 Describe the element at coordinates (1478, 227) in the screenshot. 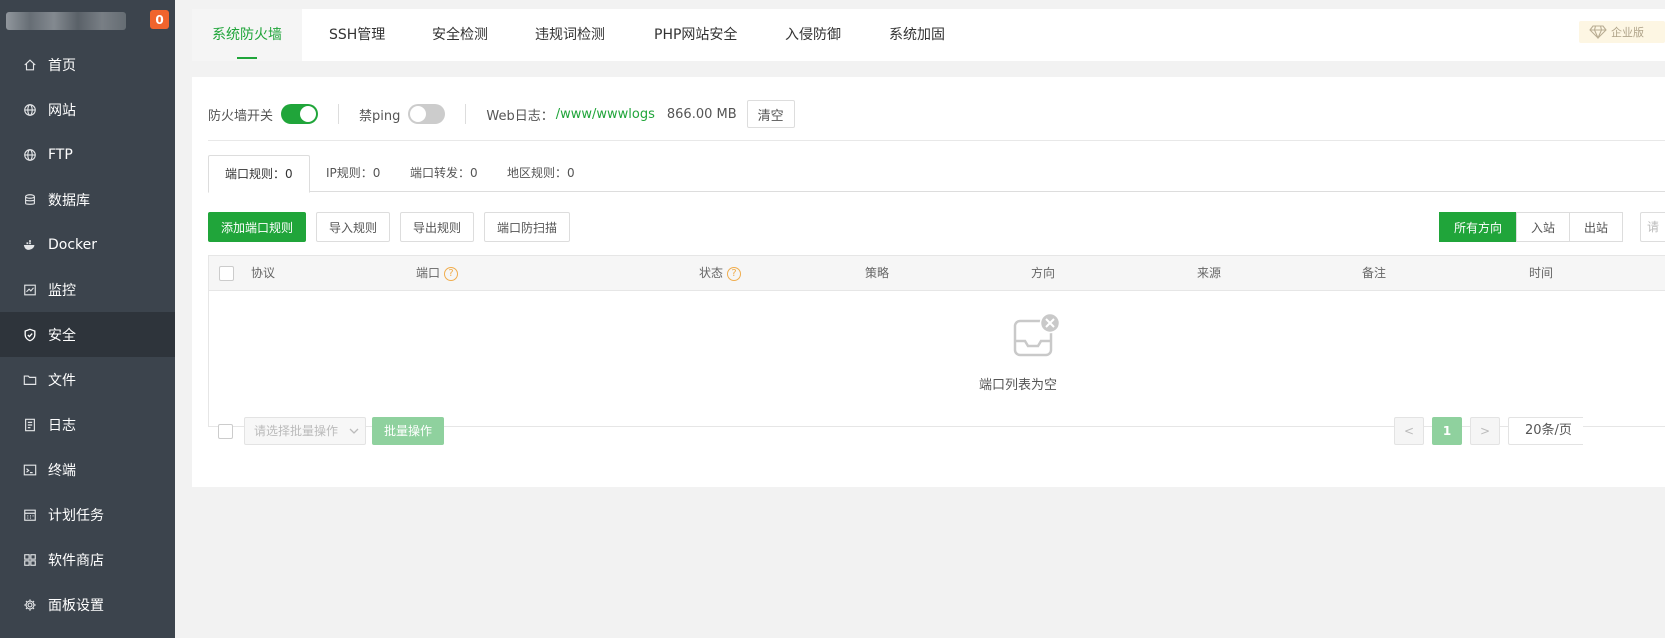

I see `direction-all-button: 所有方向` at that location.